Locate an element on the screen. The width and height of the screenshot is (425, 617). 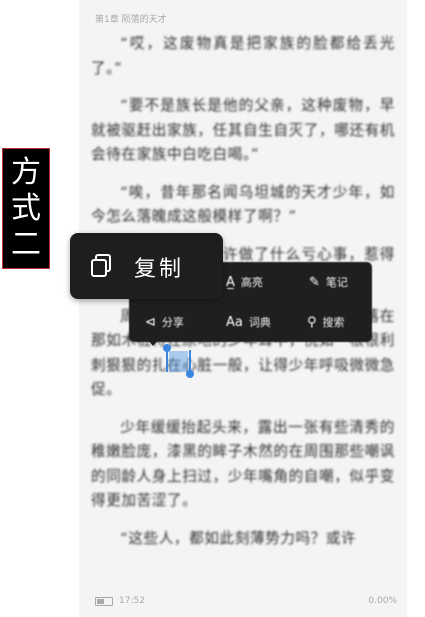
search-label: 搜索 is located at coordinates (333, 322).